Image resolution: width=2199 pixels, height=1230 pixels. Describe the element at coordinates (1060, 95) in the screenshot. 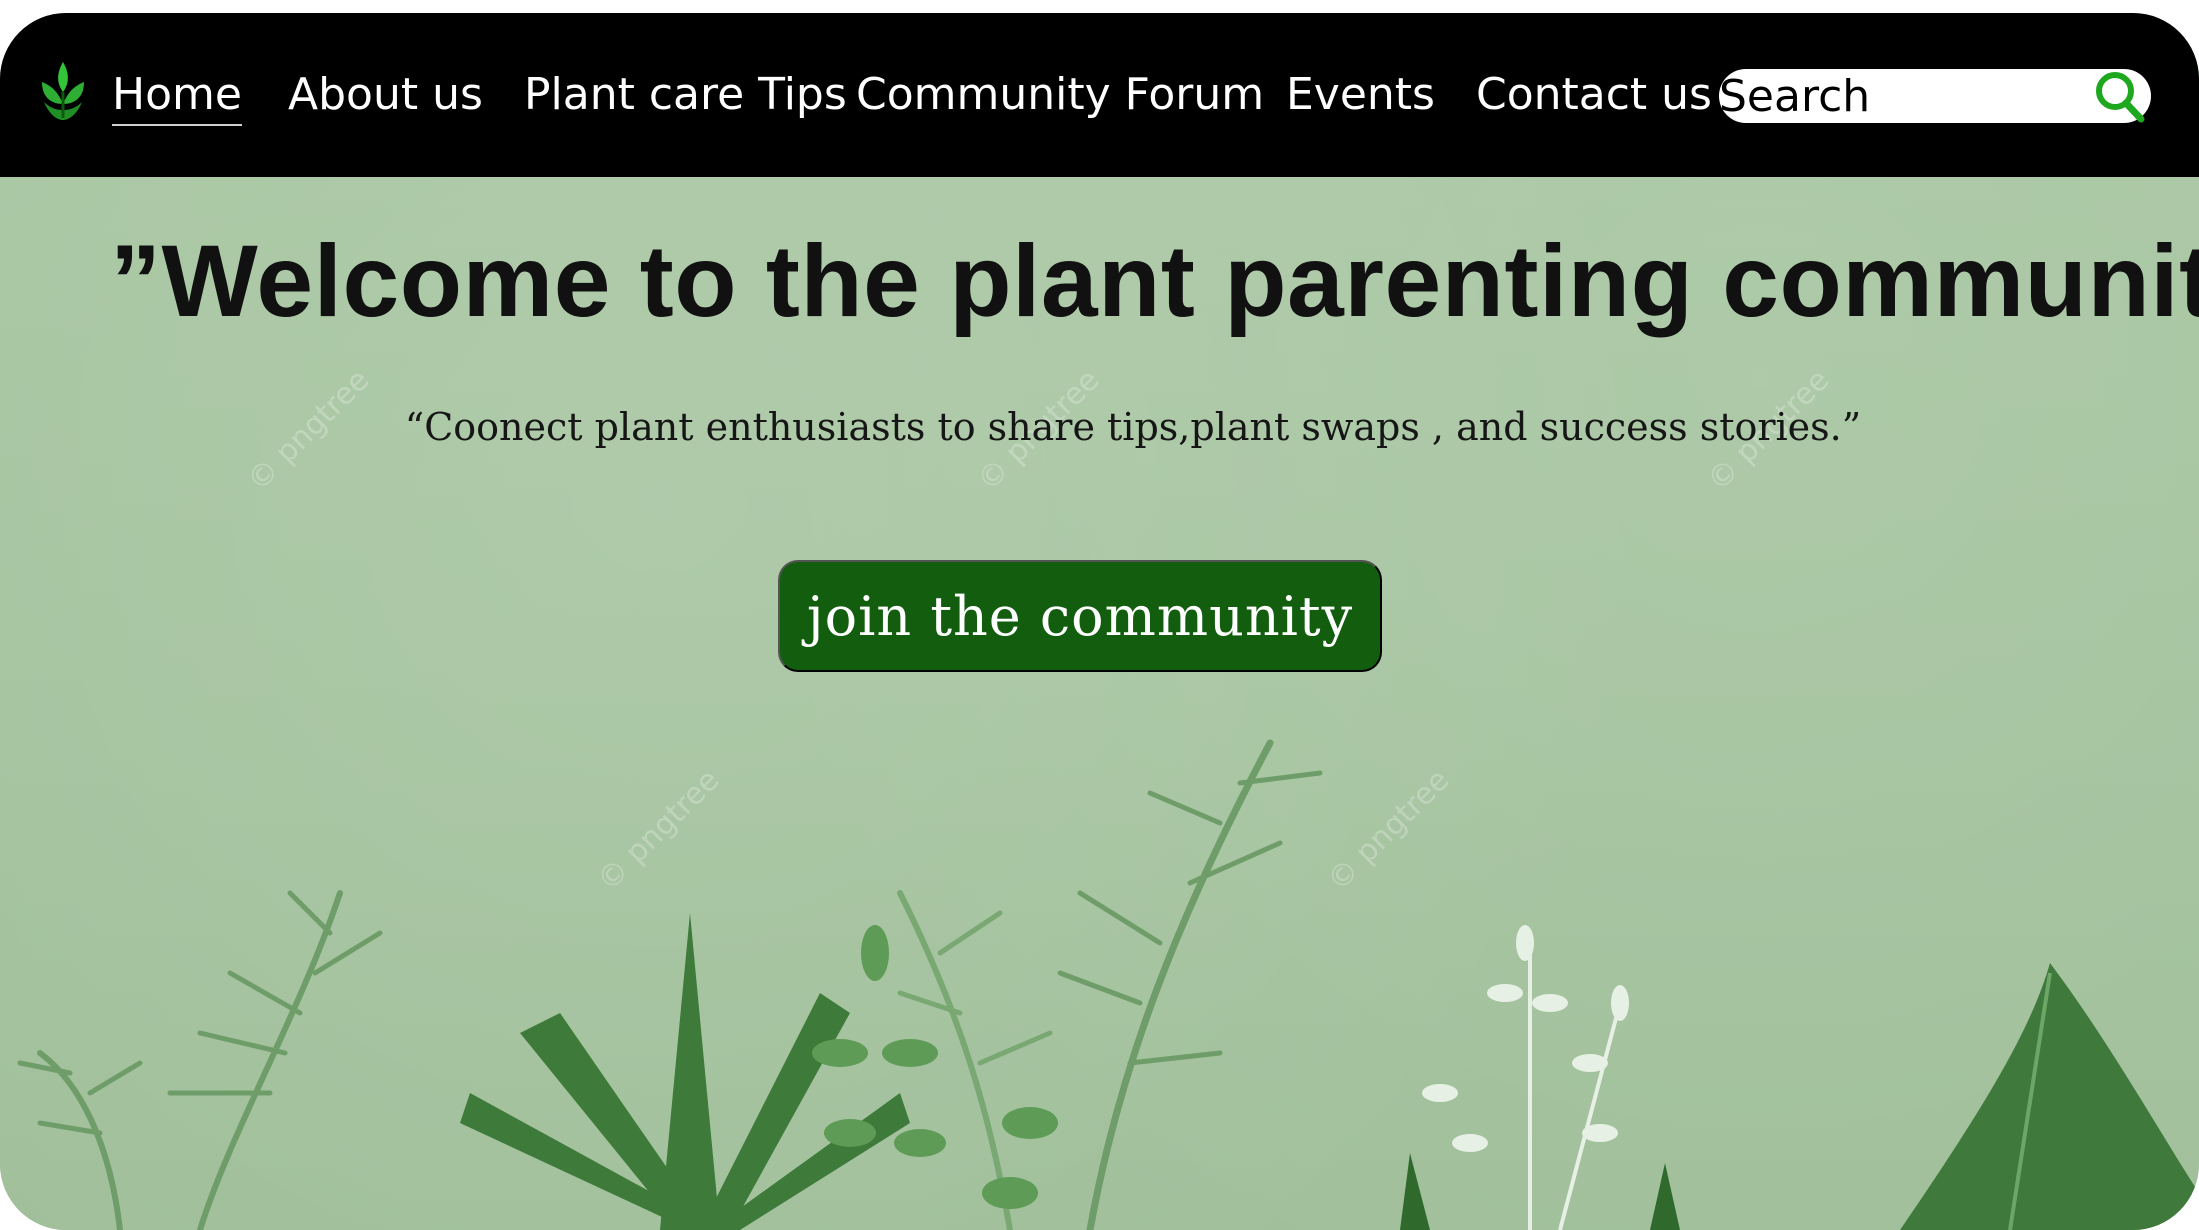

I see `nav-community-forum: Community Forum` at that location.